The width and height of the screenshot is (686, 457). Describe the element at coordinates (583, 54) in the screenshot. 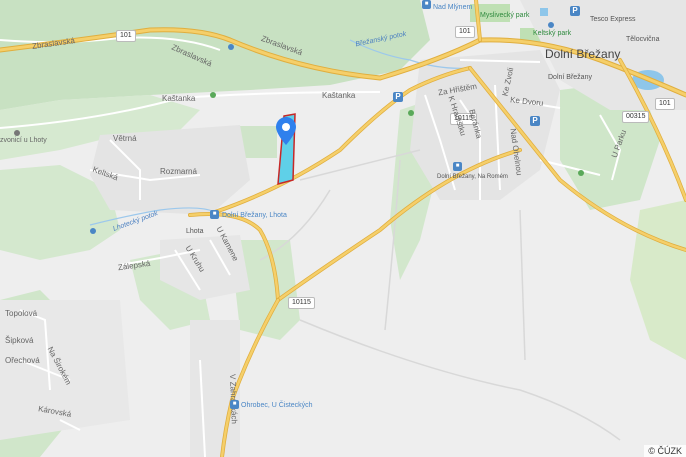

I see `town-label-dolni-brezany: Dolní Břežany` at that location.